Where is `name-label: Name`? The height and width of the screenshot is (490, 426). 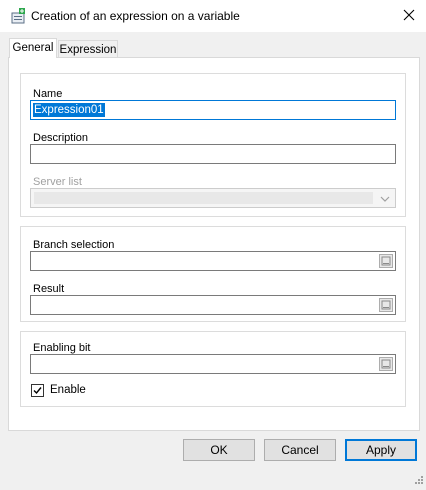
name-label: Name is located at coordinates (48, 94).